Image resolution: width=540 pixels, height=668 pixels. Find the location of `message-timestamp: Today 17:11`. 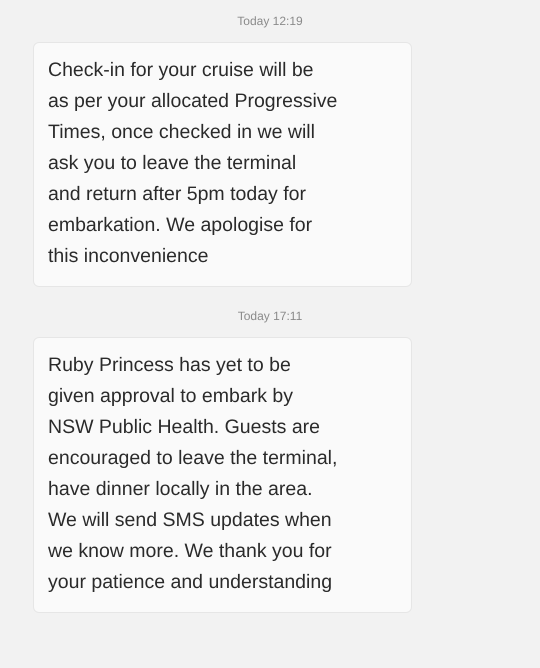

message-timestamp: Today 17:11 is located at coordinates (270, 316).